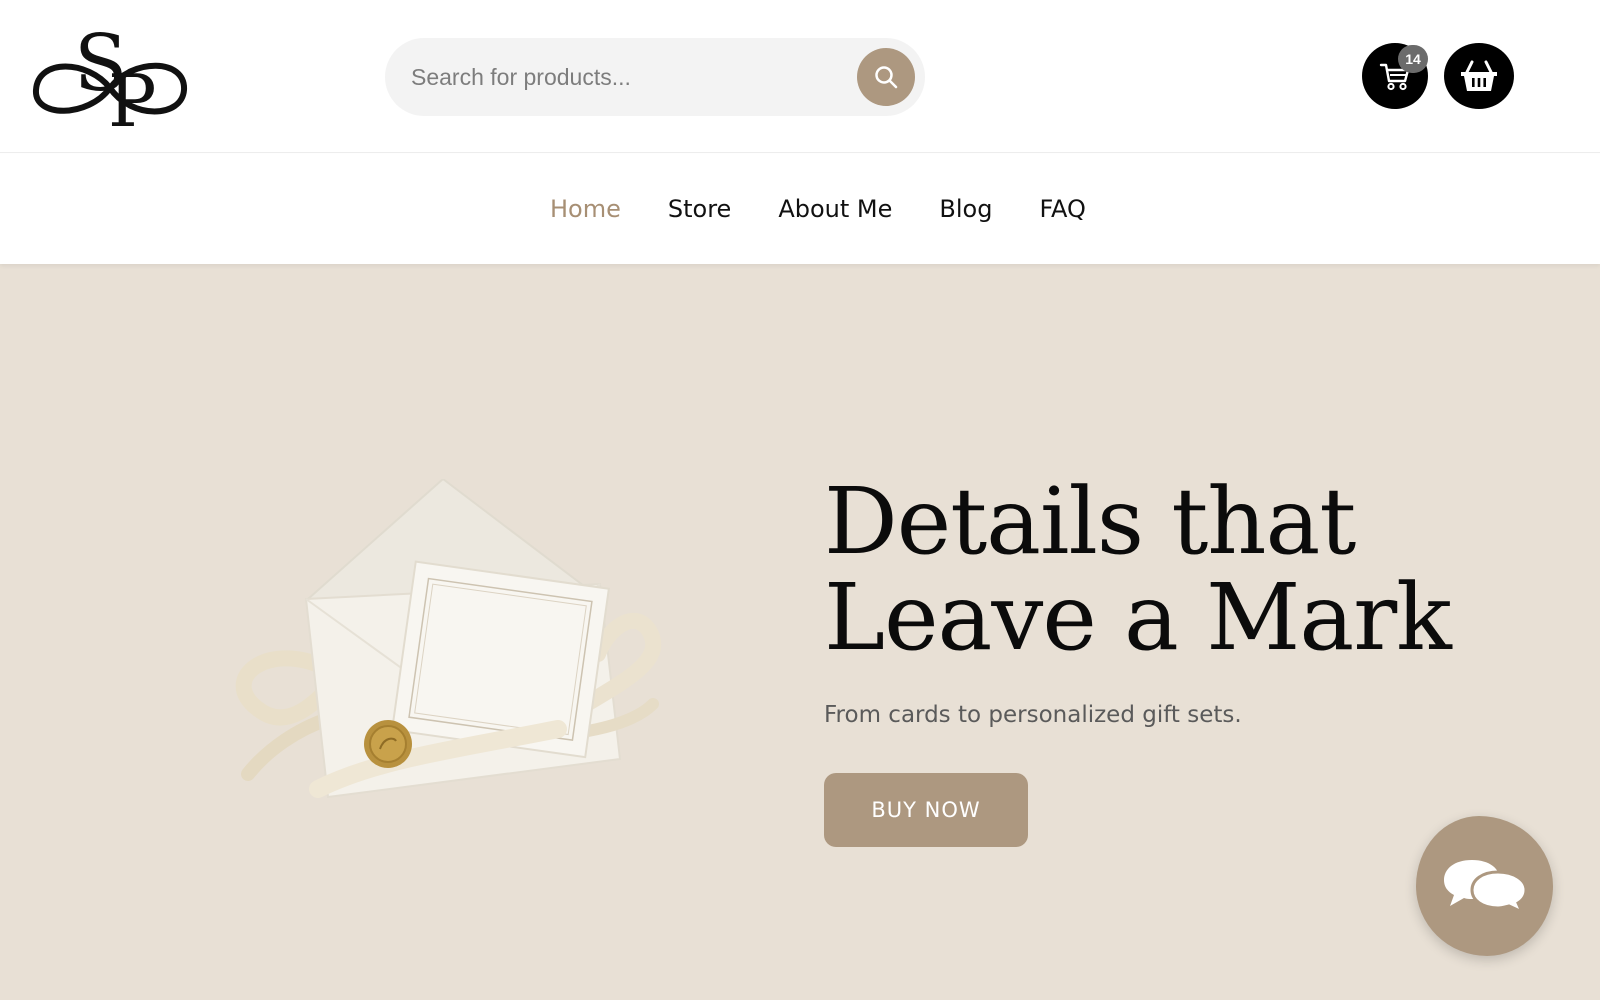 The image size is (1600, 1000). I want to click on search-button, so click(886, 77).